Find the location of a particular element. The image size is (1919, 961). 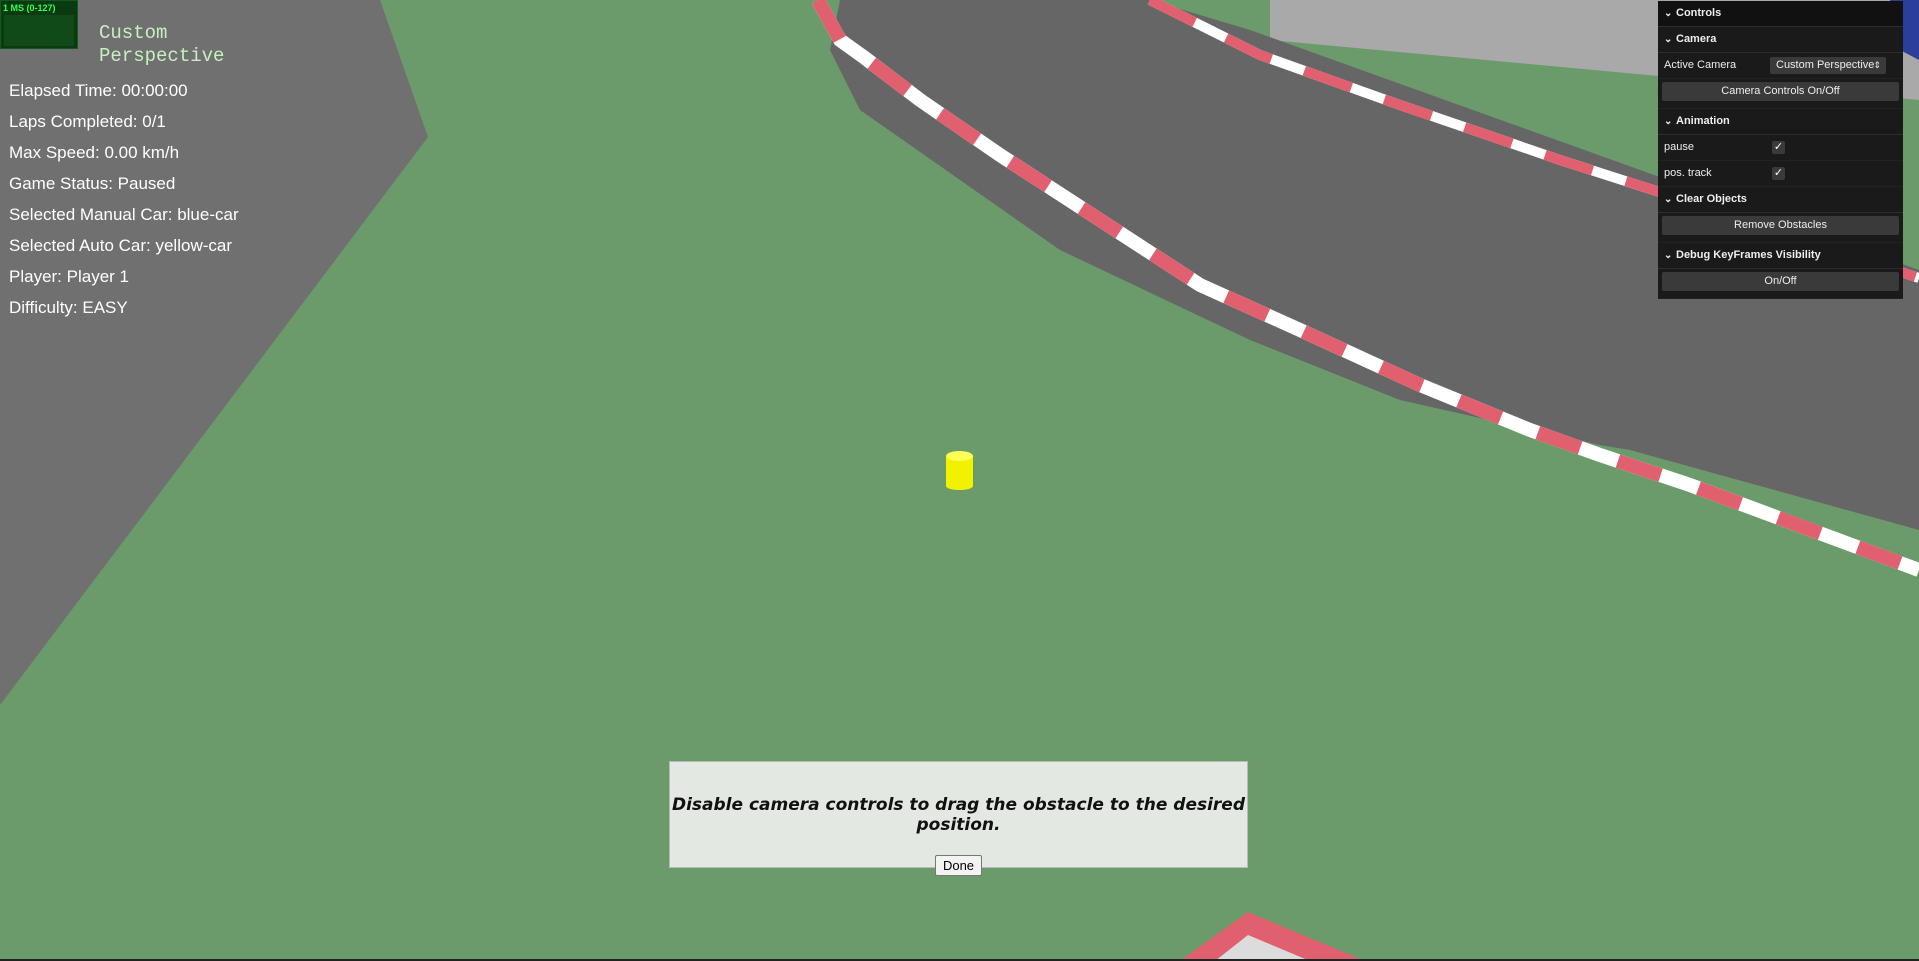

max-speed: Max Speed: 0.00 km/h is located at coordinates (94, 152).